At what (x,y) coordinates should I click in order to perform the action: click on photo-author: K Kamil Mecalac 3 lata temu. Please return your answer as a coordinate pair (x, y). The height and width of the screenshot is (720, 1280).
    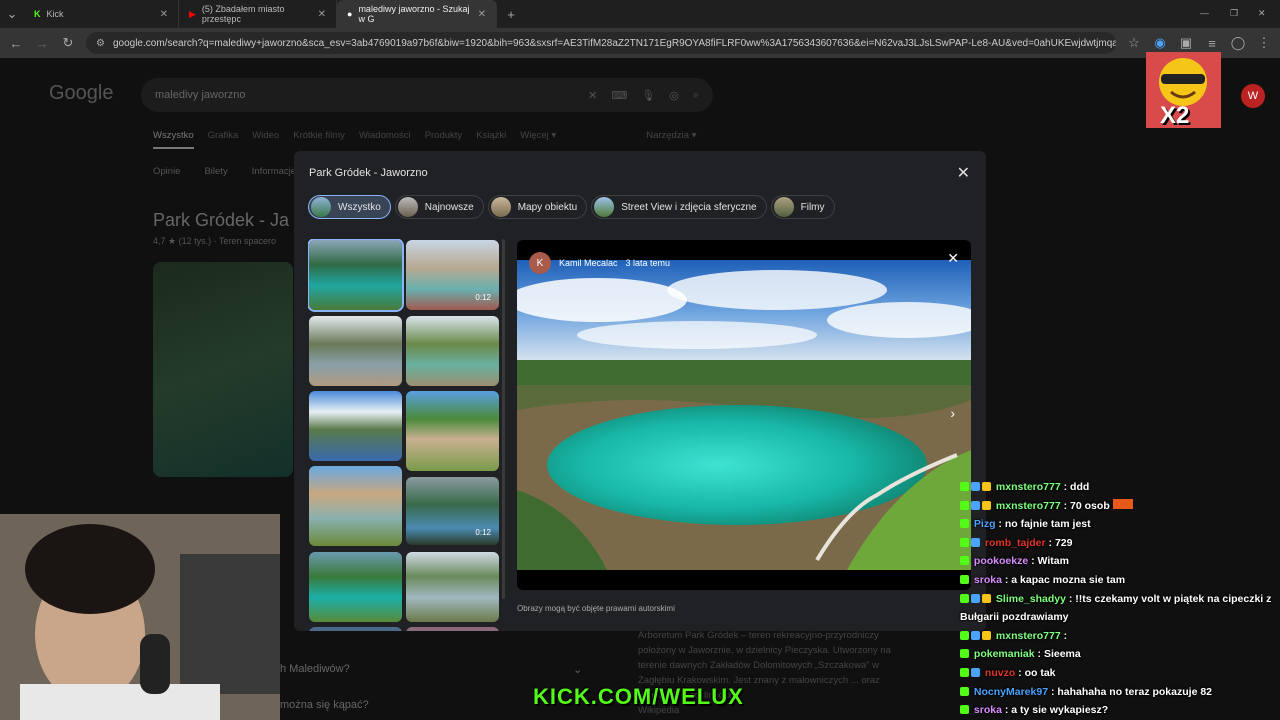
    Looking at the image, I should click on (599, 263).